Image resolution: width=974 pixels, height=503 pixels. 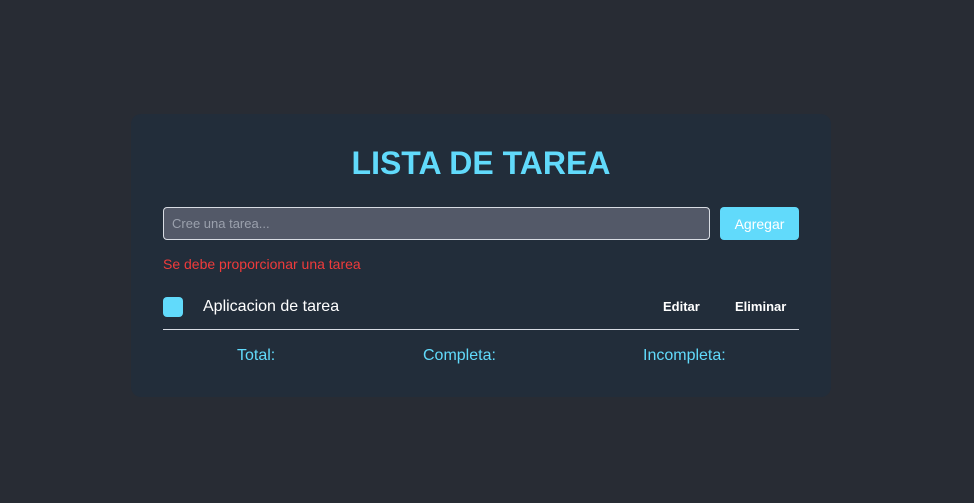 What do you see at coordinates (459, 355) in the screenshot?
I see `complete-count-label: Completa:` at bounding box center [459, 355].